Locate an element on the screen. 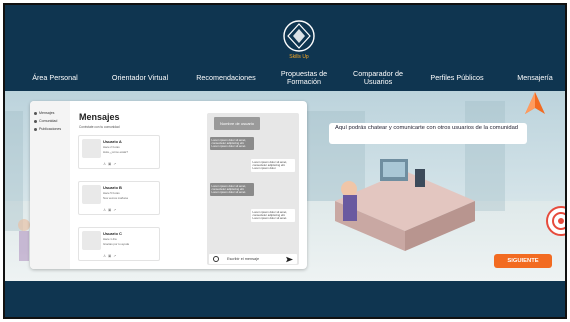  user-name: Usuario B is located at coordinates (112, 187).